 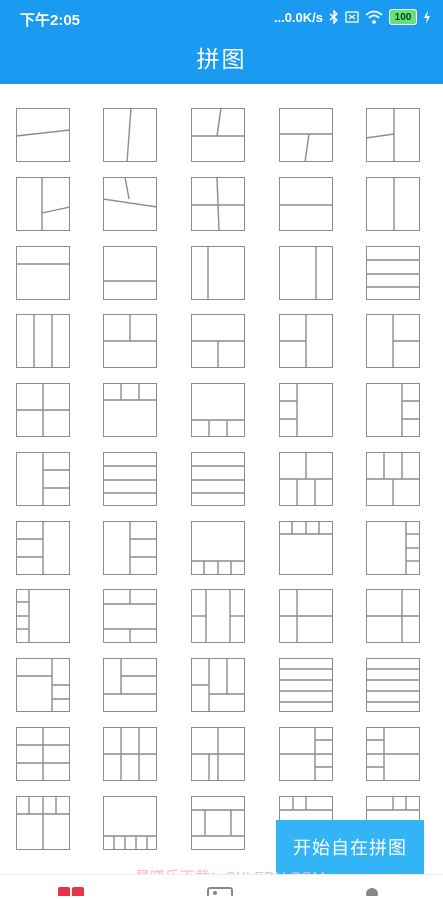 I want to click on bottom-nav, so click(x=221, y=887).